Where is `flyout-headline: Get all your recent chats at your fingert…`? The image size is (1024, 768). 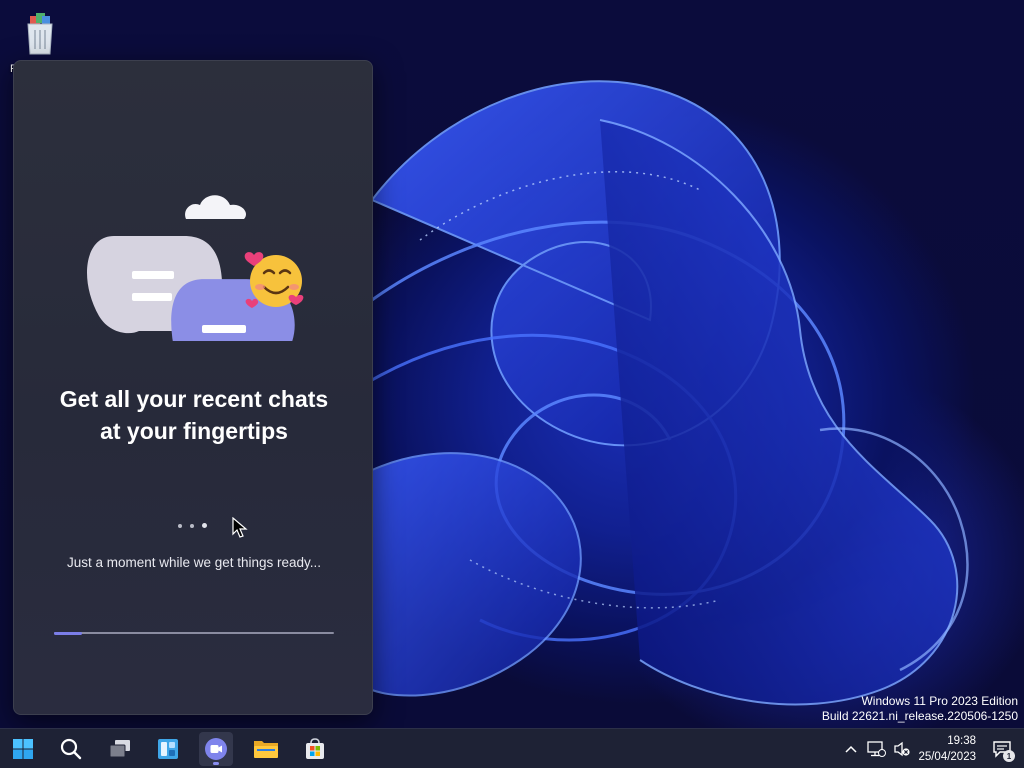 flyout-headline: Get all your recent chats at your fingert… is located at coordinates (194, 415).